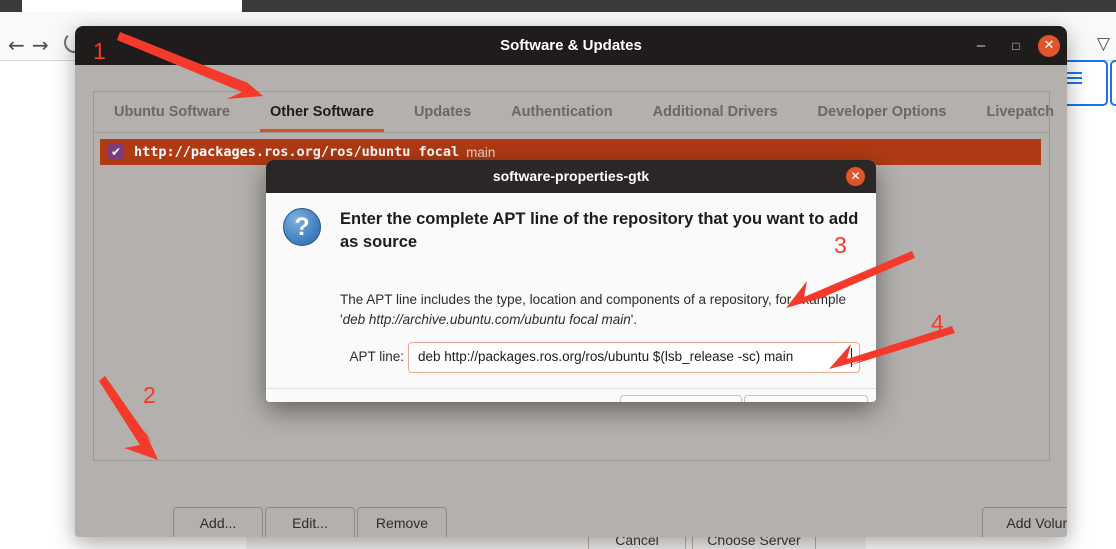 This screenshot has height=549, width=1116. What do you see at coordinates (40, 45) in the screenshot?
I see `forward-arrow-icon: →` at bounding box center [40, 45].